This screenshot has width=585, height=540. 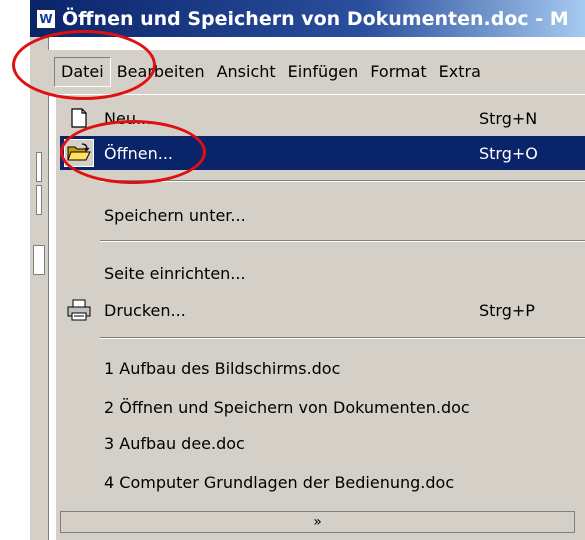 What do you see at coordinates (222, 368) in the screenshot?
I see `menu-item-label: 1 Aufbau des Bildschirms.doc` at bounding box center [222, 368].